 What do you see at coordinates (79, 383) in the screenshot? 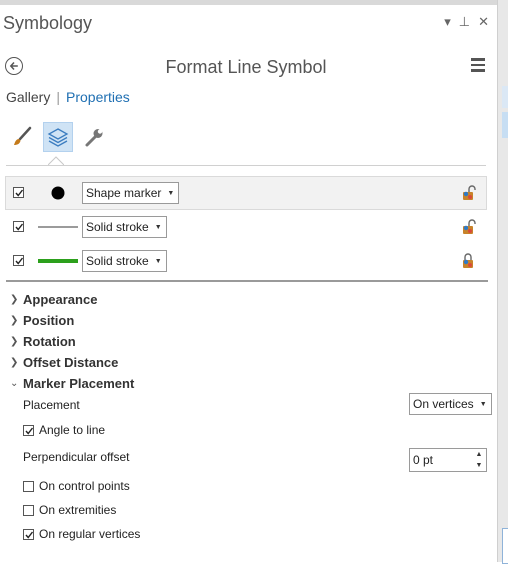
I see `section-label: Marker Placement` at bounding box center [79, 383].